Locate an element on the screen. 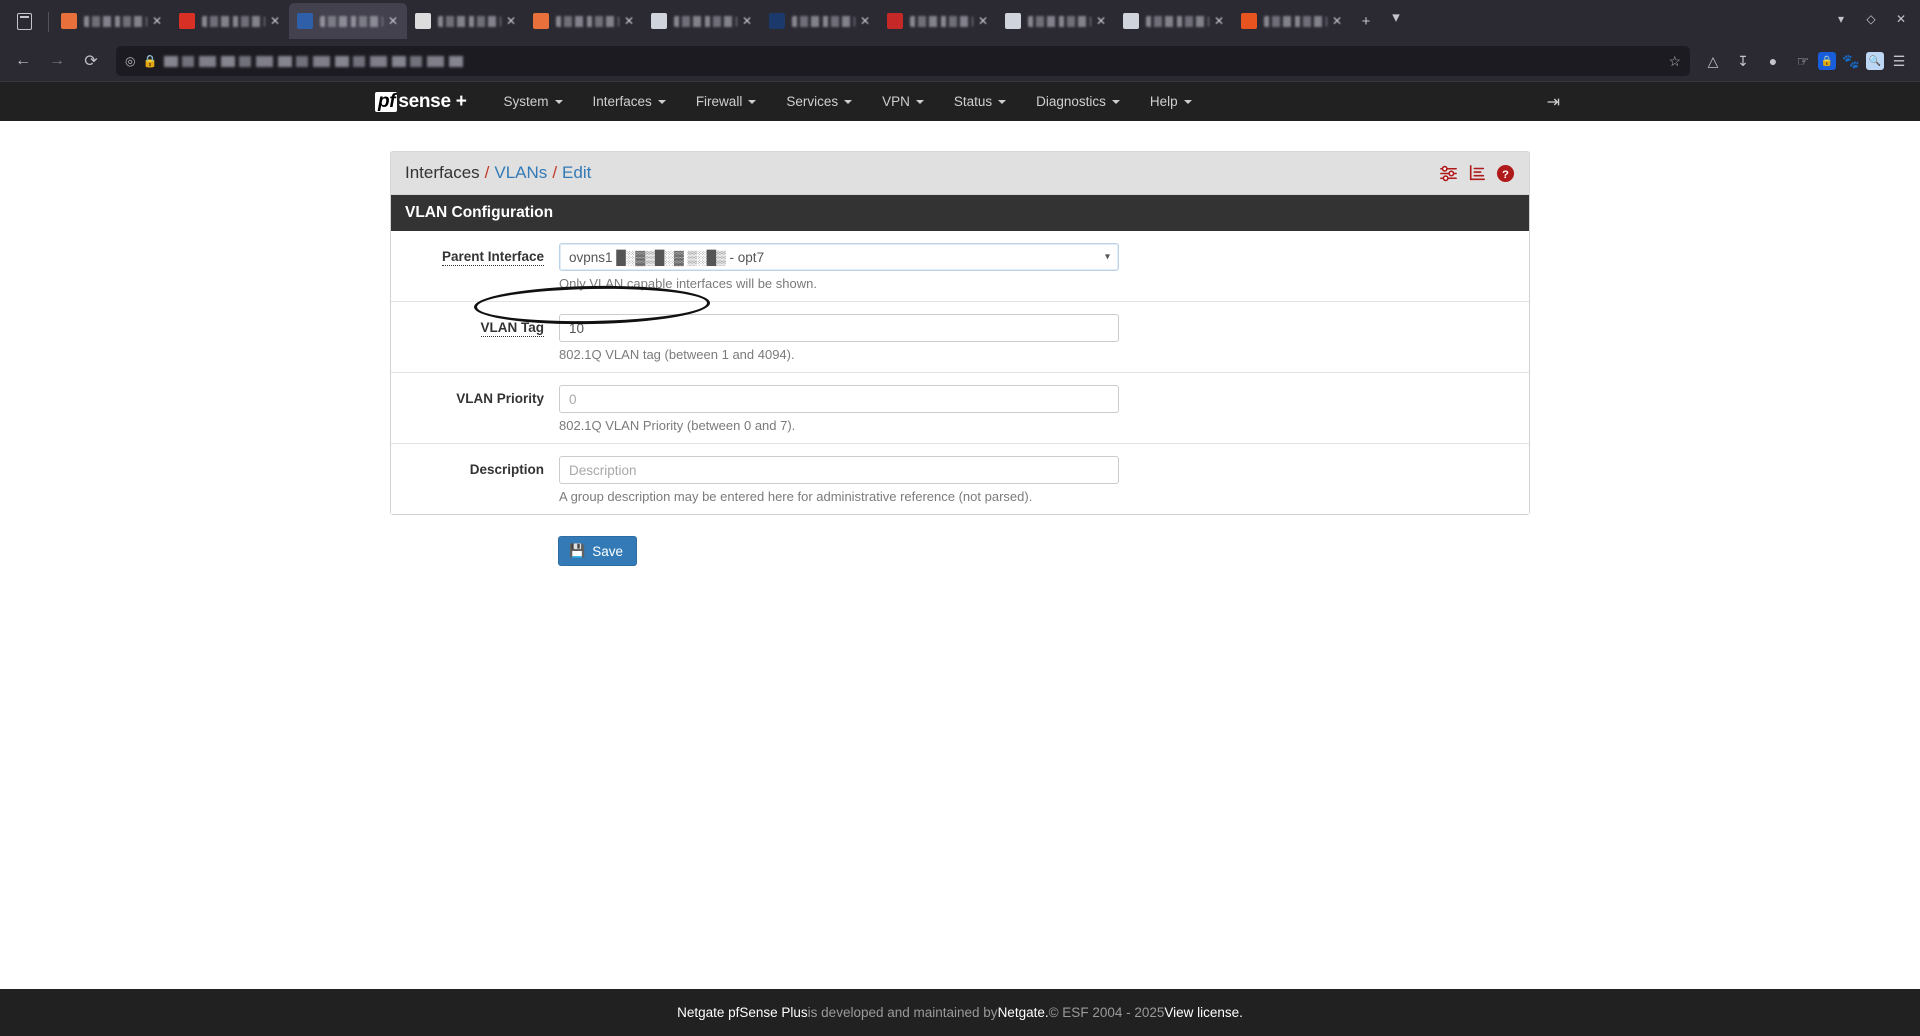 The width and height of the screenshot is (1920, 1036). save-icon: 💾 is located at coordinates (577, 550).